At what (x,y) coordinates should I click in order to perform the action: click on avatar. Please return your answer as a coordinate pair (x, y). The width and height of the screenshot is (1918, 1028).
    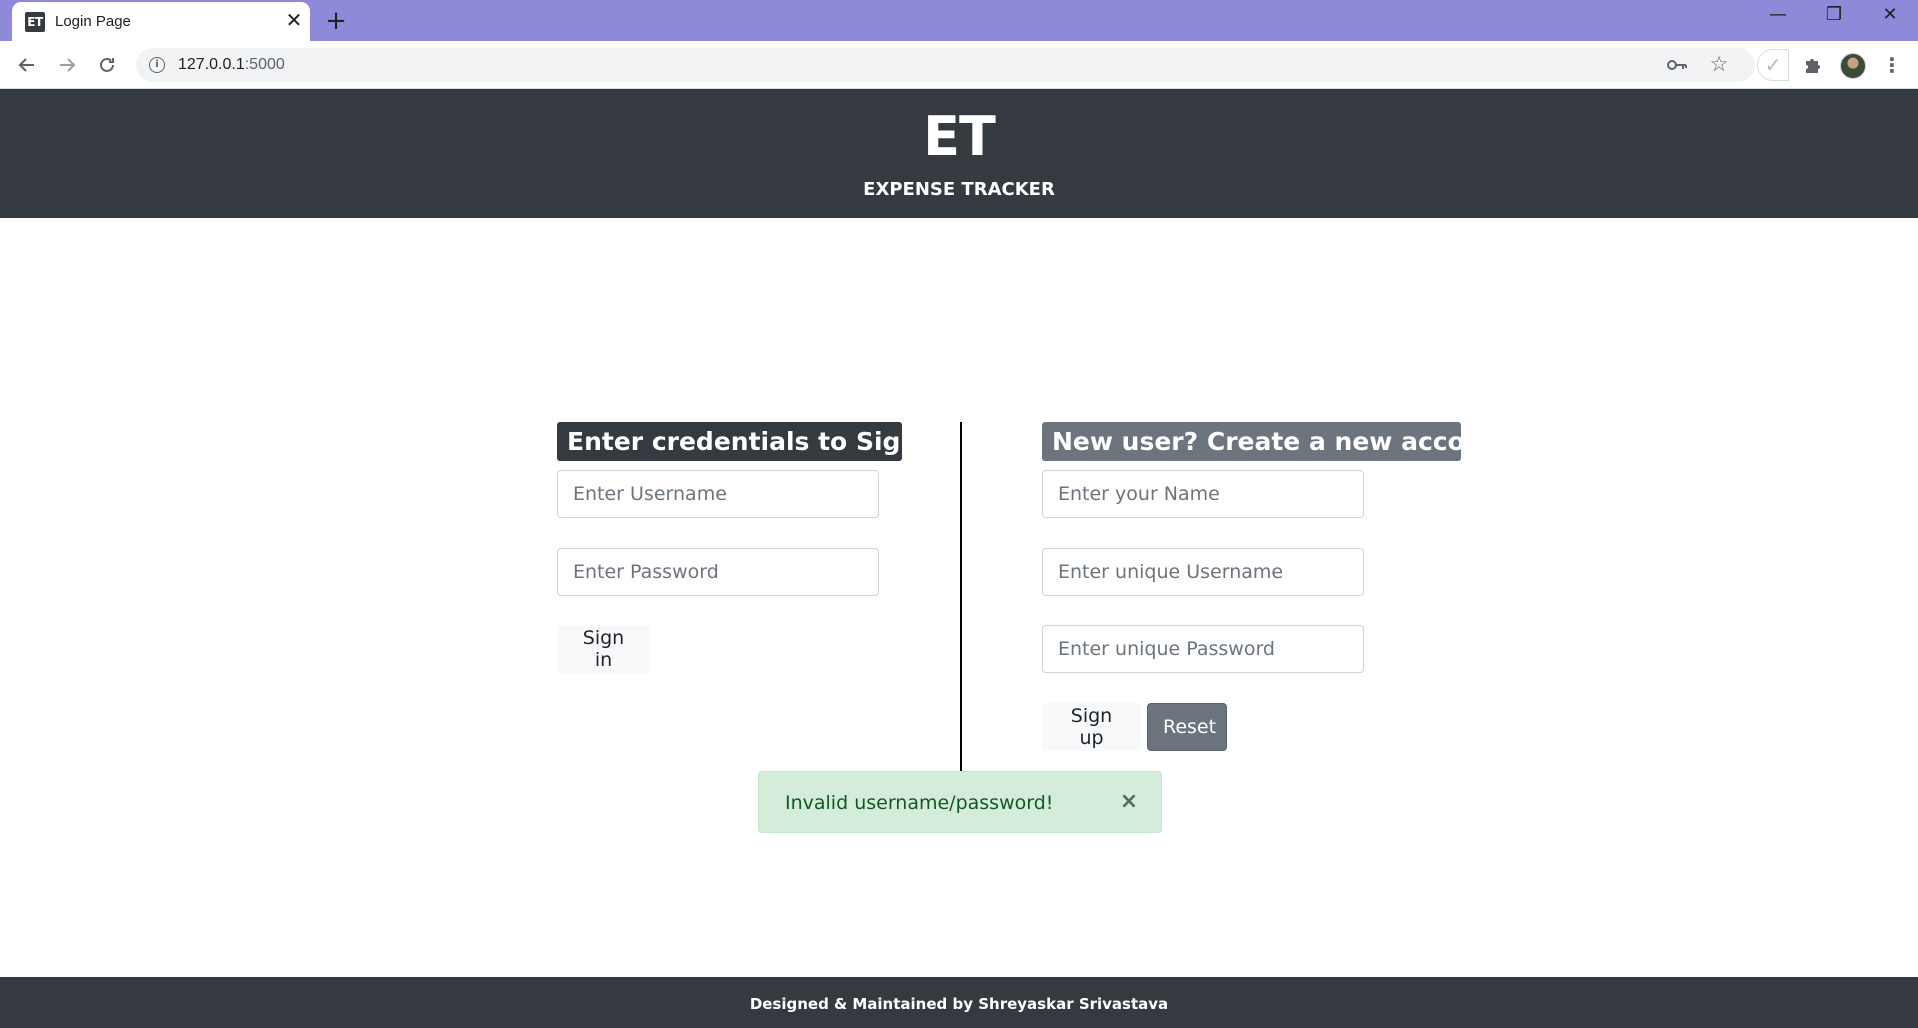
    Looking at the image, I should click on (1853, 66).